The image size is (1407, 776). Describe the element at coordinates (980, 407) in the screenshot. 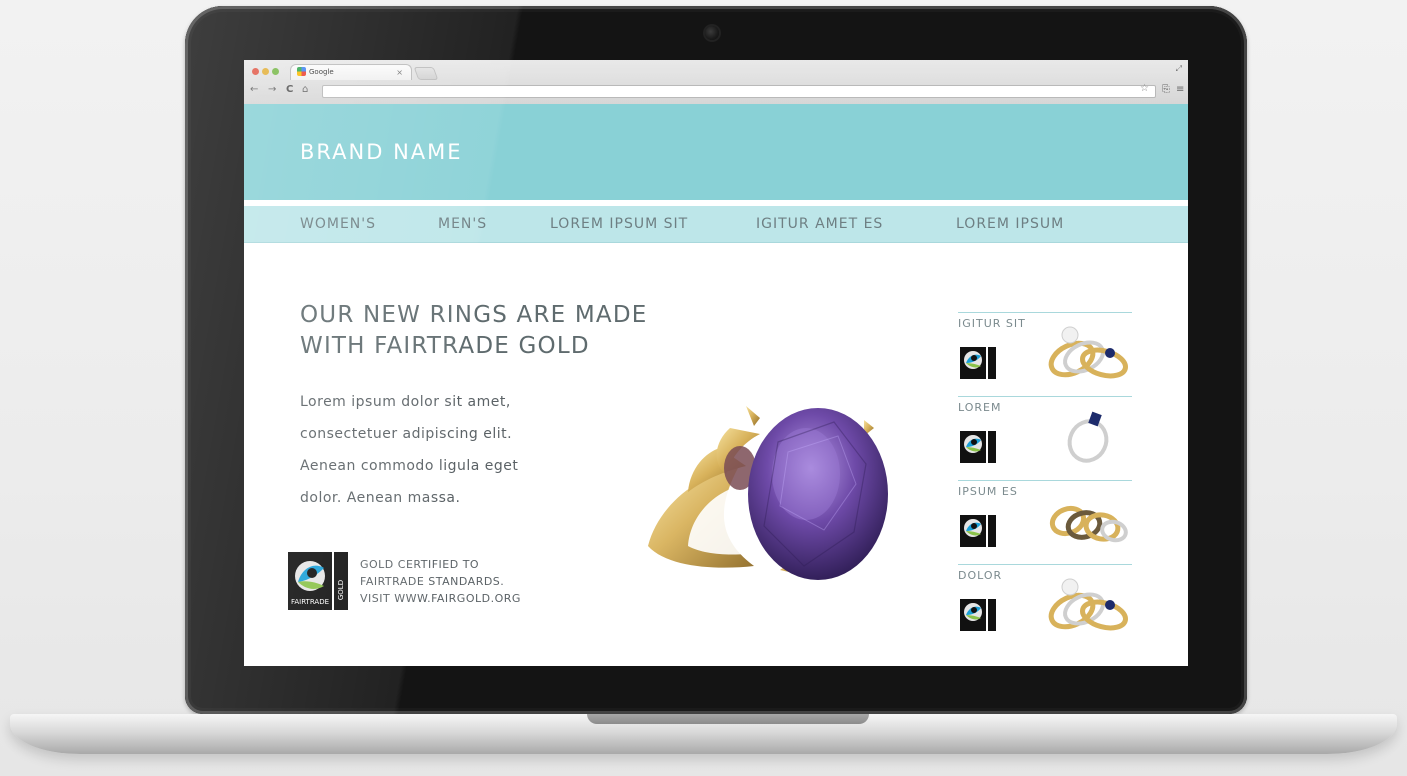

I see `side-item-label: LOREM` at that location.